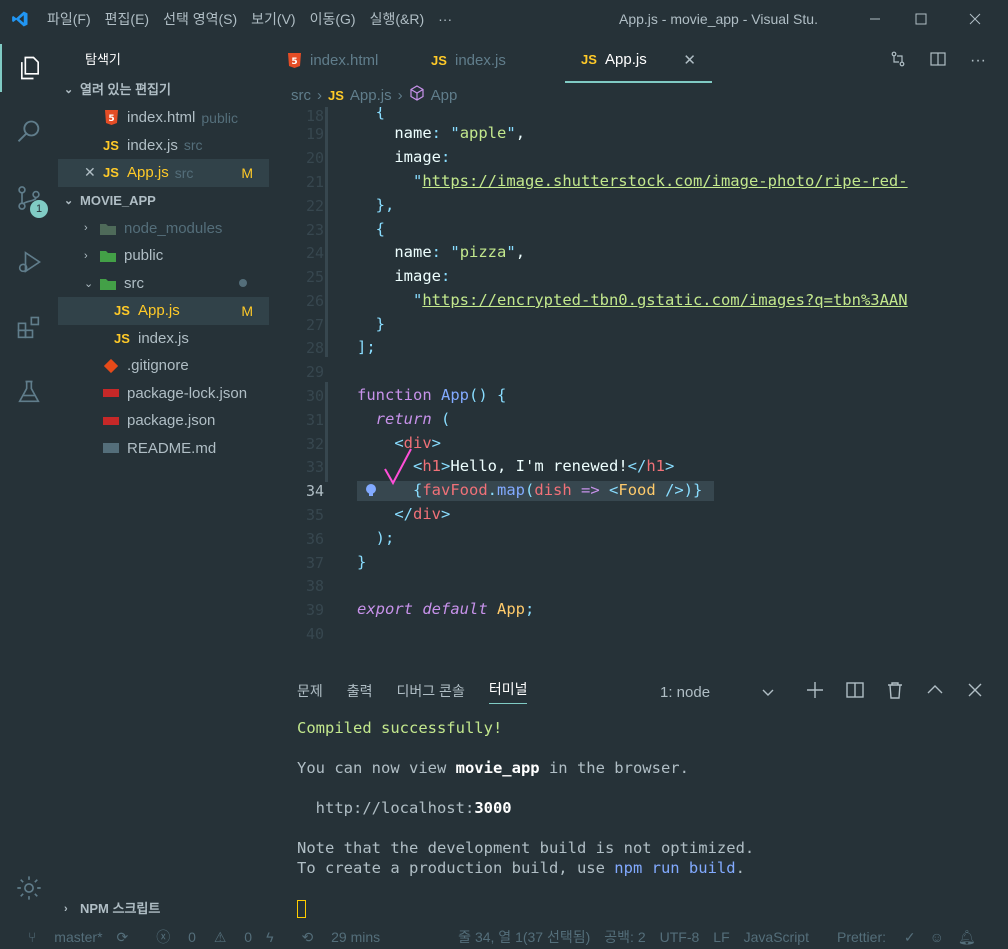 This screenshot has width=1008, height=949. Describe the element at coordinates (32, 937) in the screenshot. I see `git-branch-icon: ⑂` at that location.